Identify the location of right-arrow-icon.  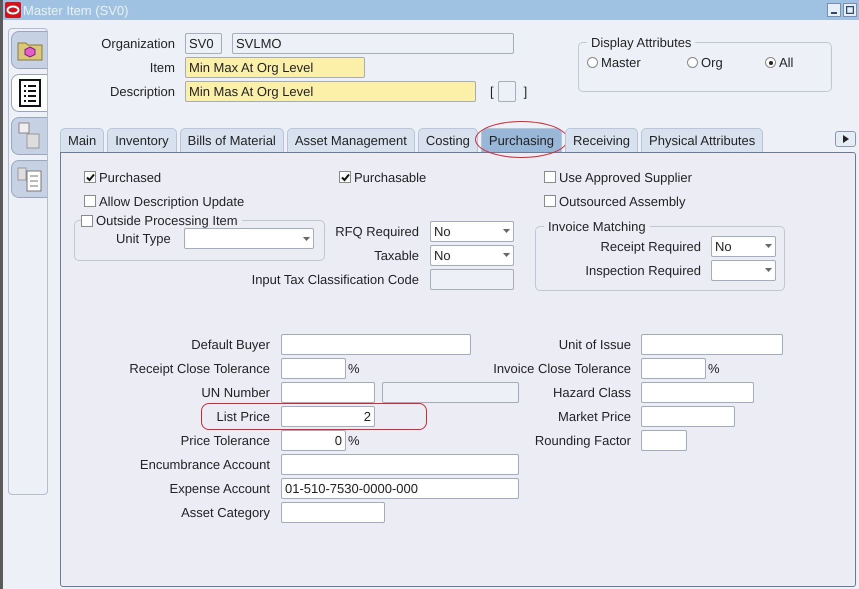
(845, 139).